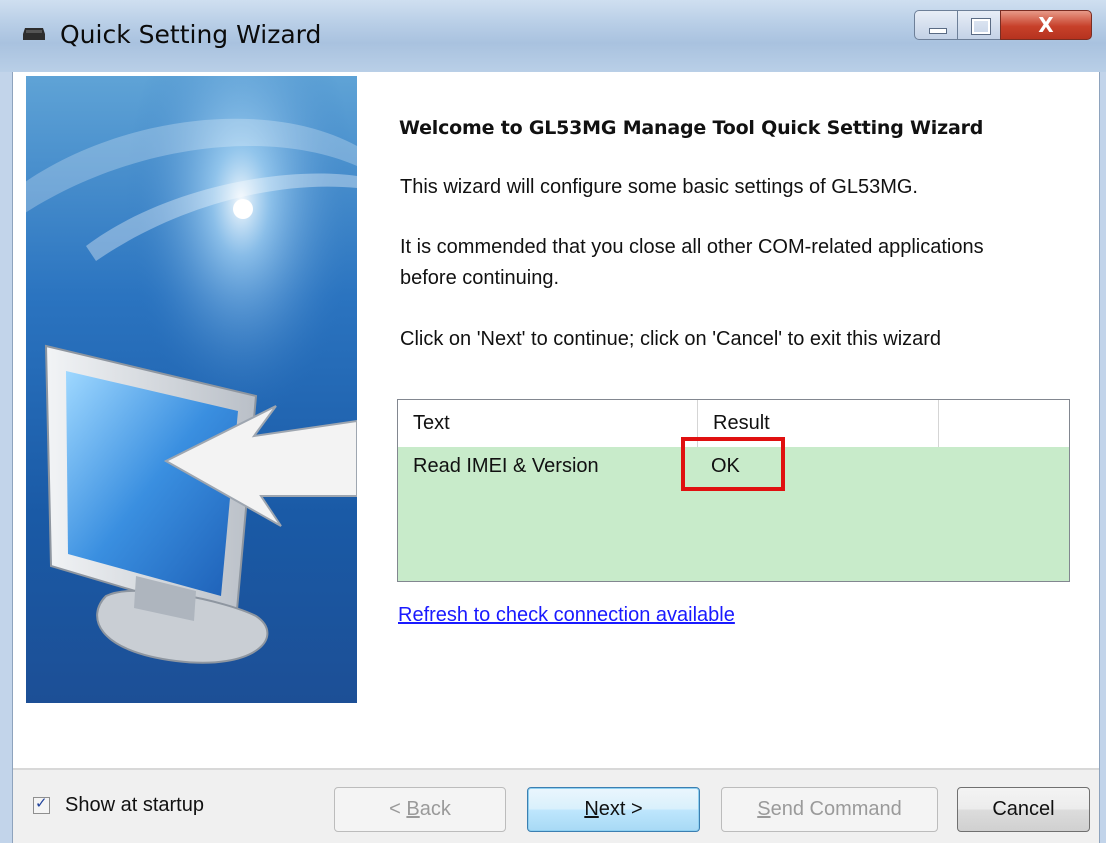 The width and height of the screenshot is (1106, 843). I want to click on minimize-icon, so click(938, 31).